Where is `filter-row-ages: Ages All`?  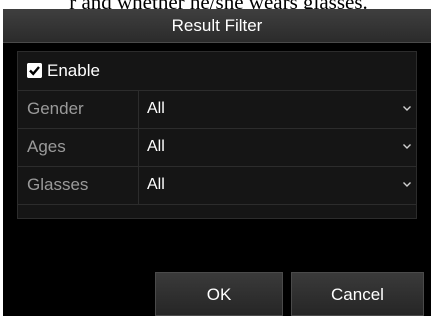 filter-row-ages: Ages All is located at coordinates (217, 148).